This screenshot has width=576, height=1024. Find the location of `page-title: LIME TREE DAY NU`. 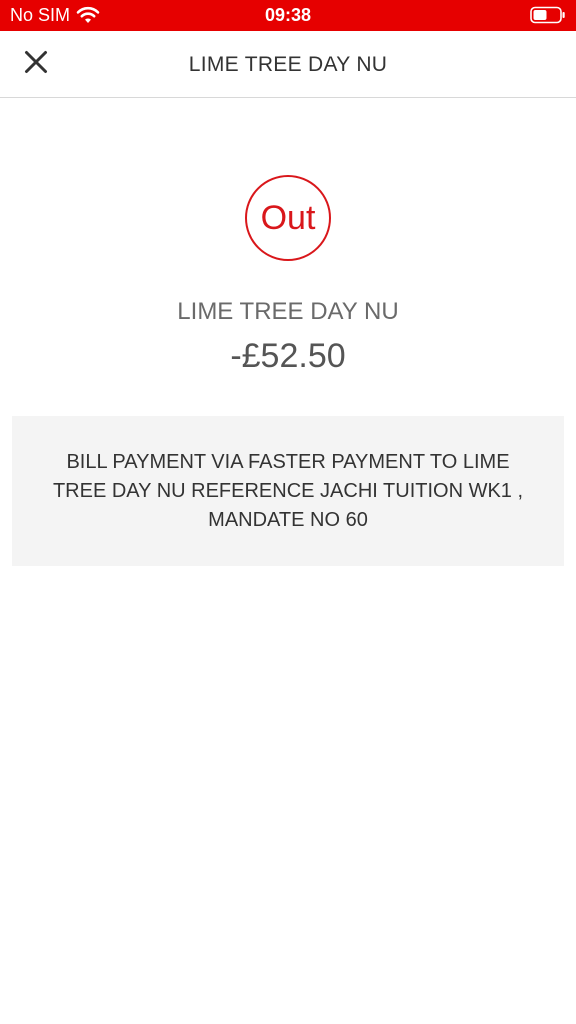

page-title: LIME TREE DAY NU is located at coordinates (288, 64).